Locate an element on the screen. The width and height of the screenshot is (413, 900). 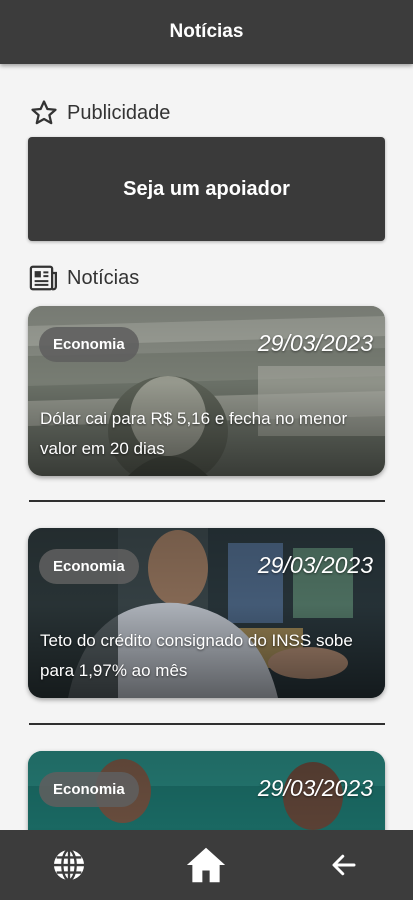
arrow-left-icon is located at coordinates (344, 865).